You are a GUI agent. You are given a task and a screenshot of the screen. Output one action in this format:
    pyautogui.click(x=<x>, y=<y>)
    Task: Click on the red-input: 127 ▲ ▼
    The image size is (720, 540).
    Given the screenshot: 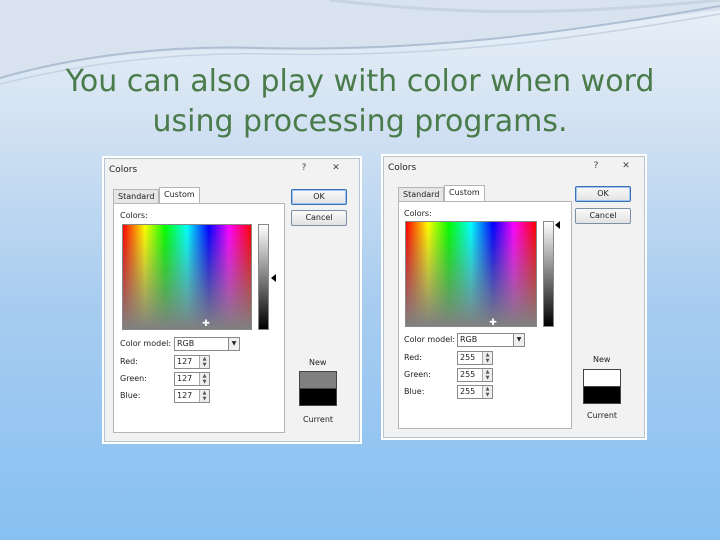 What is the action you would take?
    pyautogui.click(x=192, y=362)
    